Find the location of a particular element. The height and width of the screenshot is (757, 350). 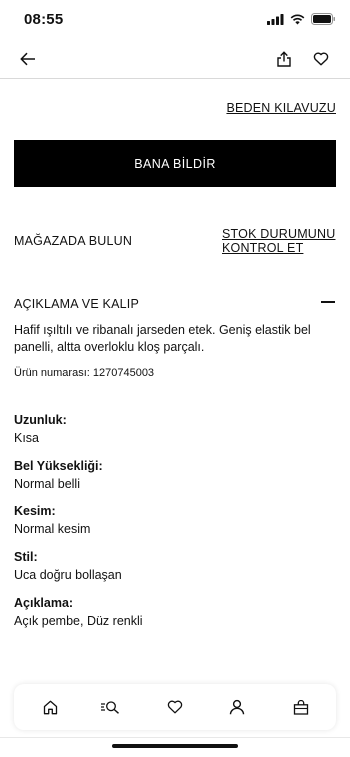

attribute-value: Uca doğru bollaşan is located at coordinates (68, 575).